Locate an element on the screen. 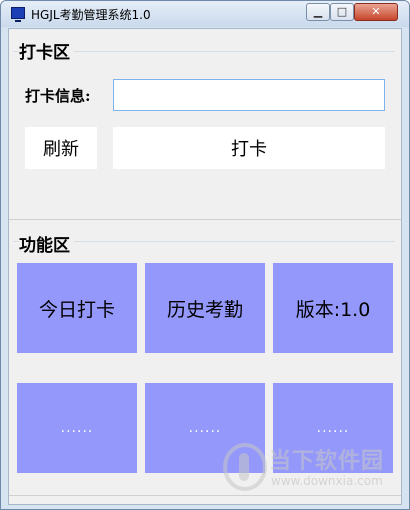 This screenshot has width=410, height=510. monitor-icon is located at coordinates (18, 14).